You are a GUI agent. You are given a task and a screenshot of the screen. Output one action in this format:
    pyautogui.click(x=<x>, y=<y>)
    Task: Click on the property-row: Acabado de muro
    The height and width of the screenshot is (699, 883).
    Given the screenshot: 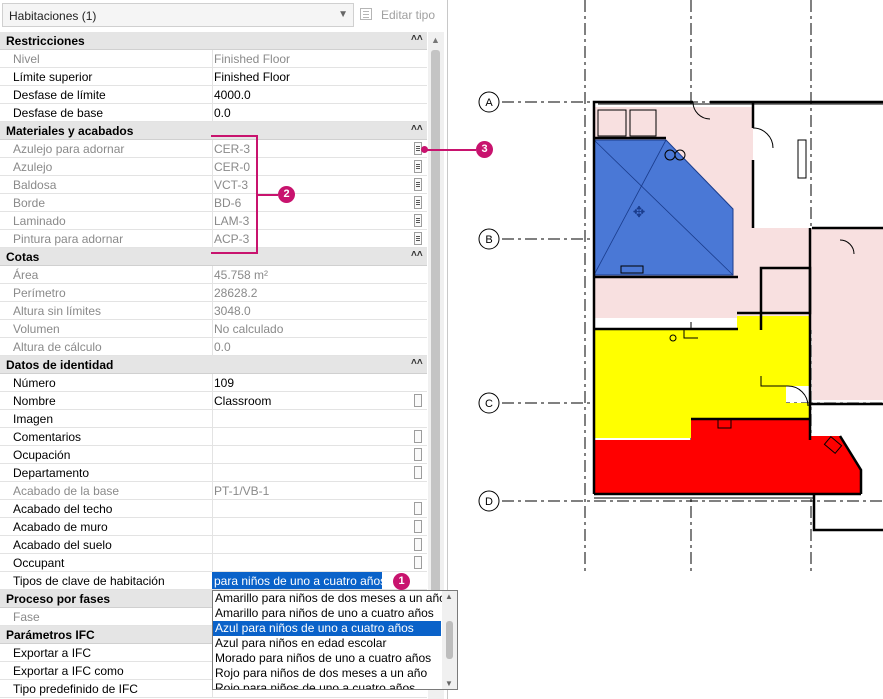 What is the action you would take?
    pyautogui.click(x=213, y=527)
    